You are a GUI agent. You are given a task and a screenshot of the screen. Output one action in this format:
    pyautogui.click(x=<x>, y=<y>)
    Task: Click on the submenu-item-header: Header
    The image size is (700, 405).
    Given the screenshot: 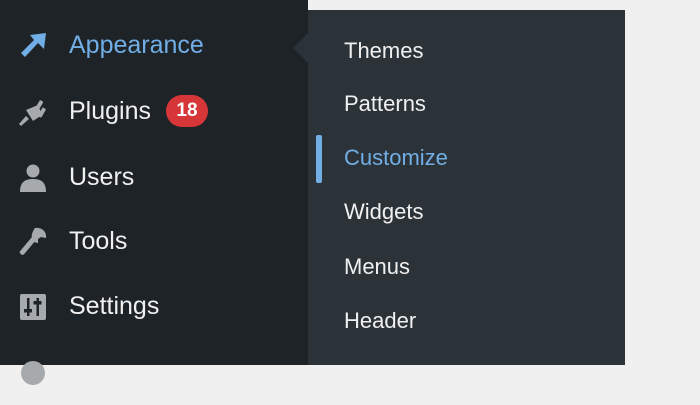 What is the action you would take?
    pyautogui.click(x=466, y=321)
    